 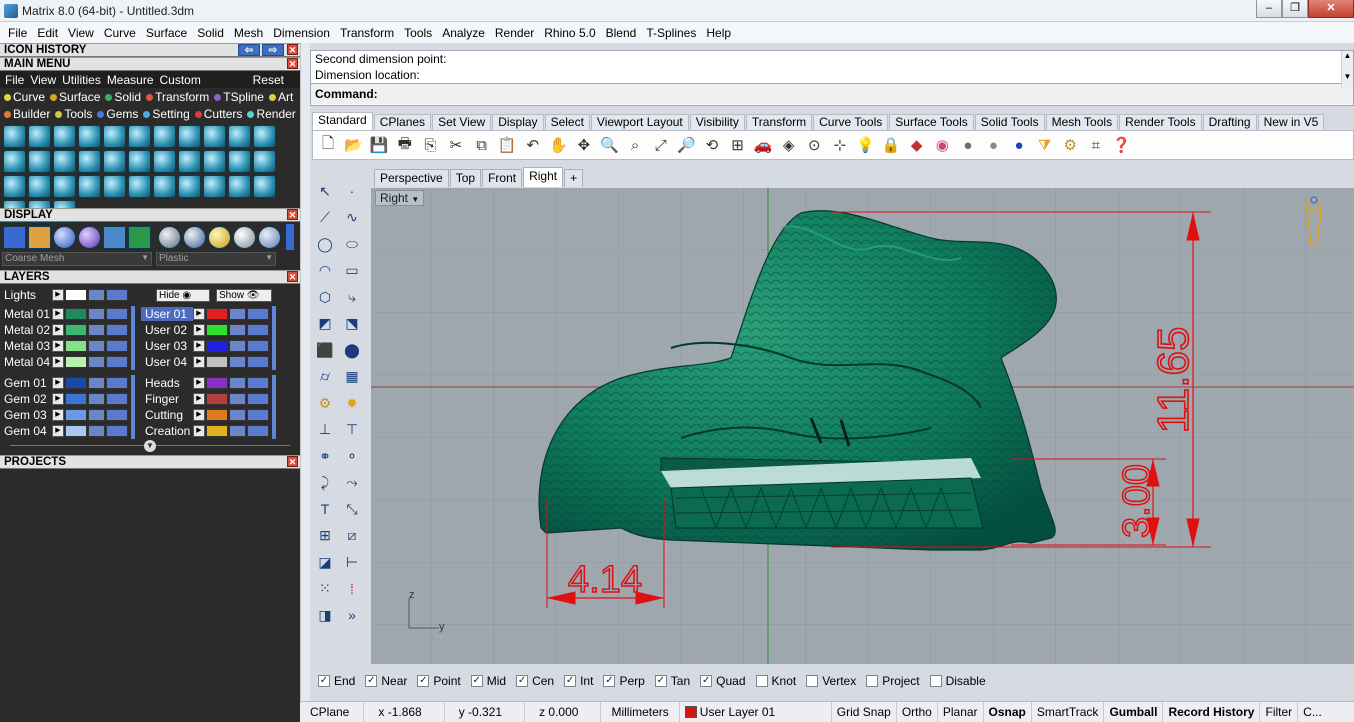 I want to click on group-icon: ⊞, so click(x=325, y=536).